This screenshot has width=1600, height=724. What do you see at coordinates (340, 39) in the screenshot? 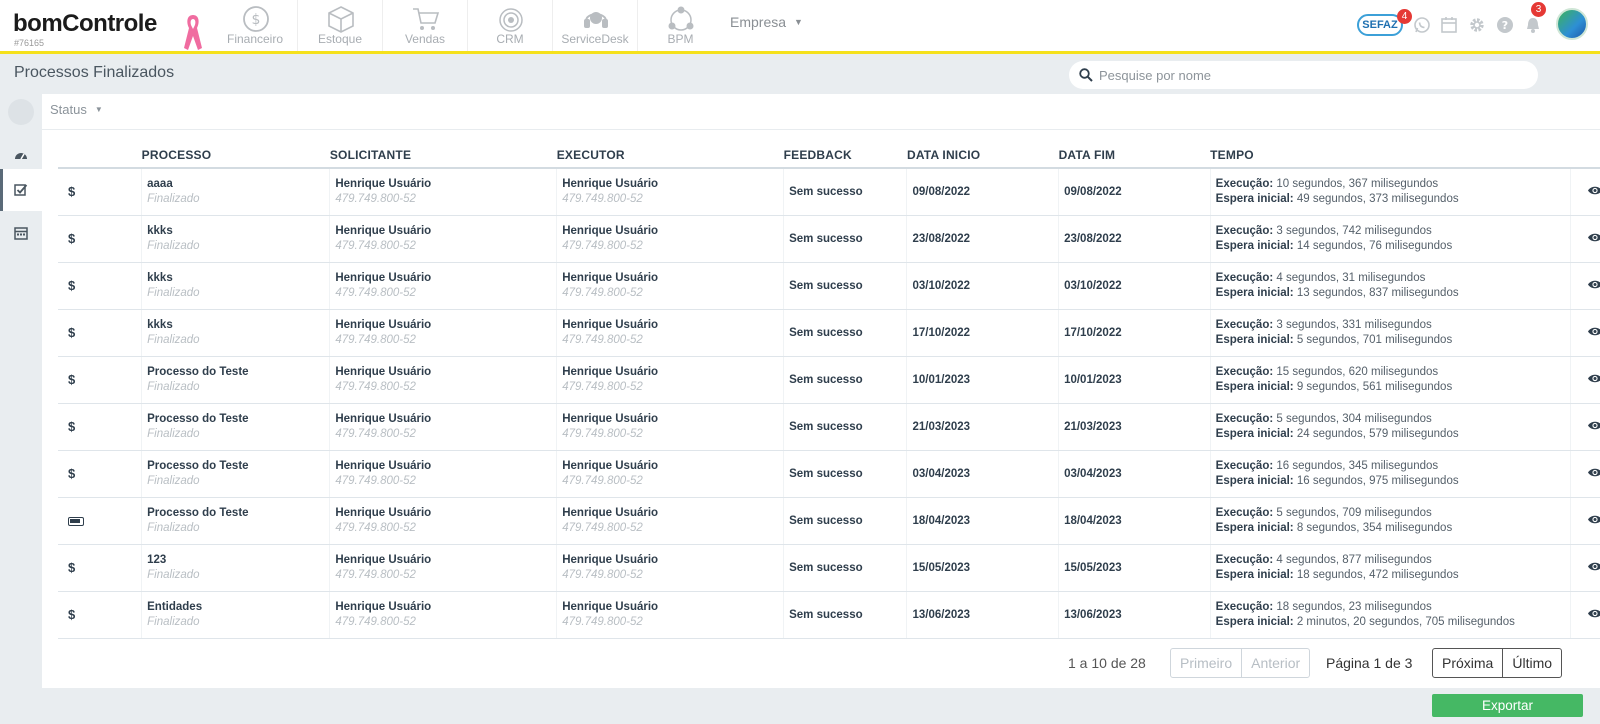
I see `module-label: Estoque` at bounding box center [340, 39].